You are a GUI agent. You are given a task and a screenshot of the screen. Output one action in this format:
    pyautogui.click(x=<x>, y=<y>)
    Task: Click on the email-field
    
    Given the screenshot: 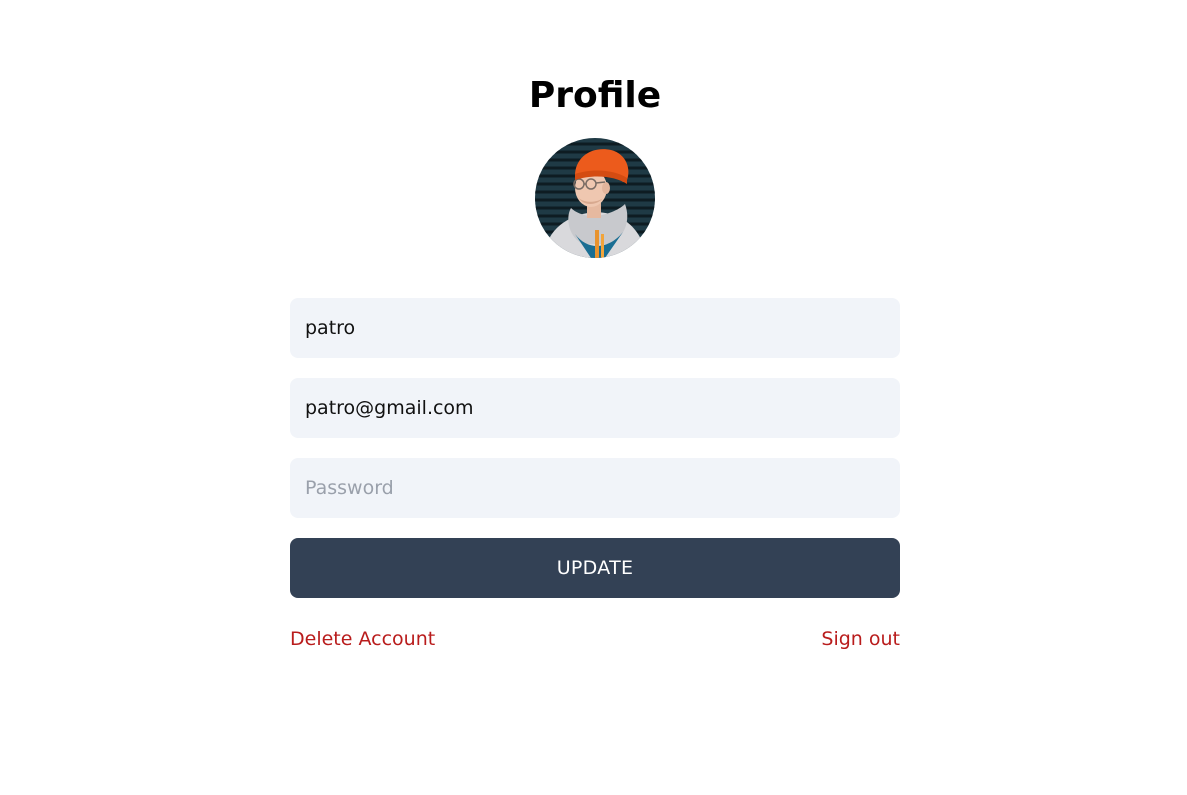 What is the action you would take?
    pyautogui.click(x=595, y=408)
    